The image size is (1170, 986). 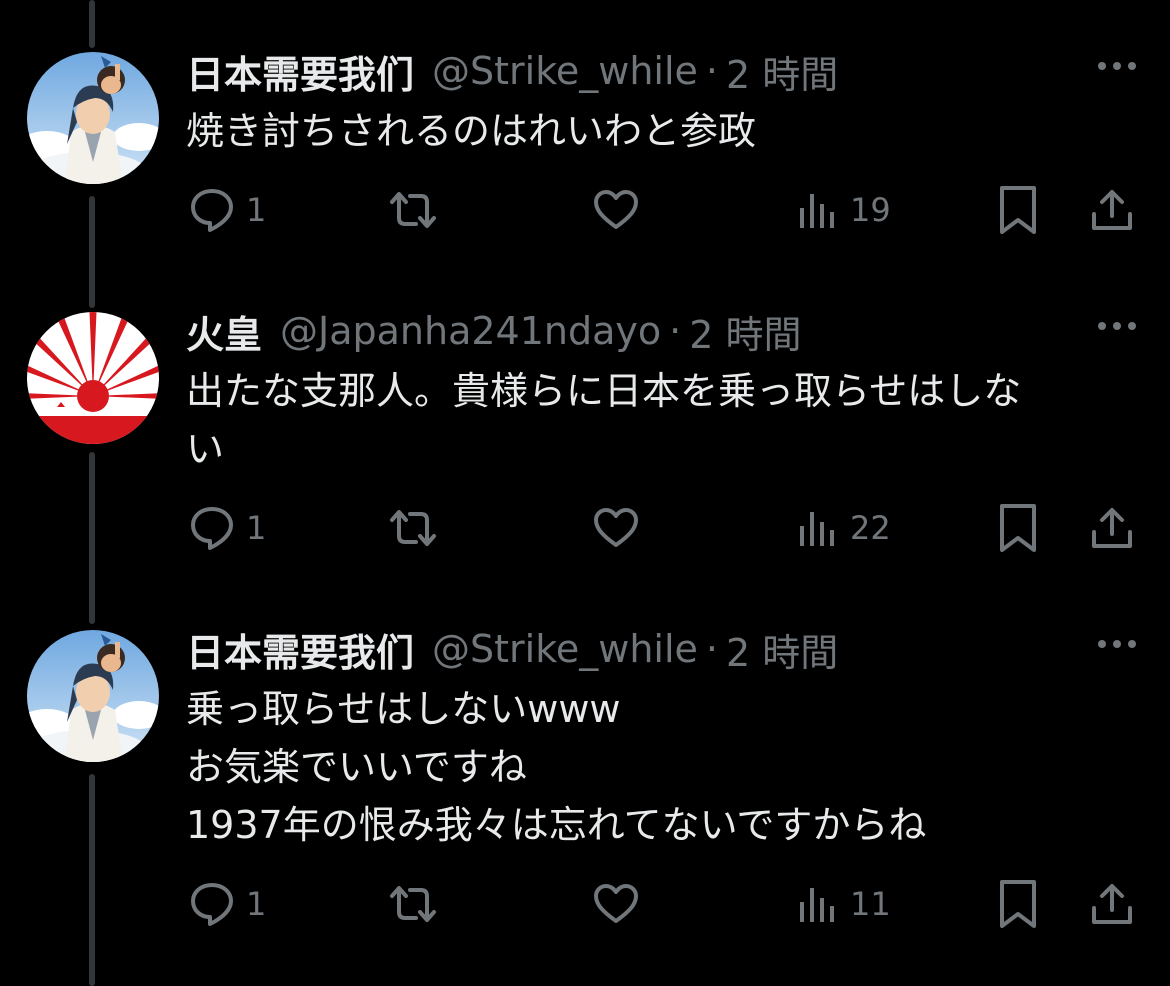 What do you see at coordinates (470, 331) in the screenshot?
I see `user-handle: @Japanha241ndayo` at bounding box center [470, 331].